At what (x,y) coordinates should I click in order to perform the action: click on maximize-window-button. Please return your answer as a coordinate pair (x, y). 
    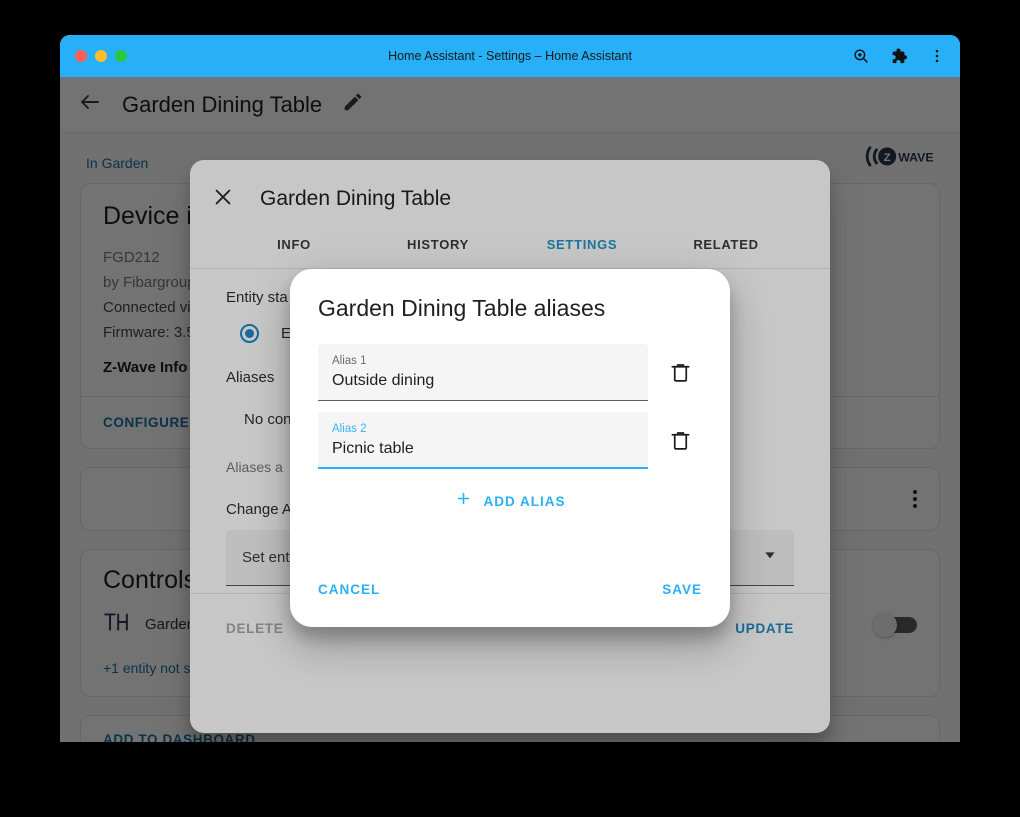
    Looking at the image, I should click on (121, 56).